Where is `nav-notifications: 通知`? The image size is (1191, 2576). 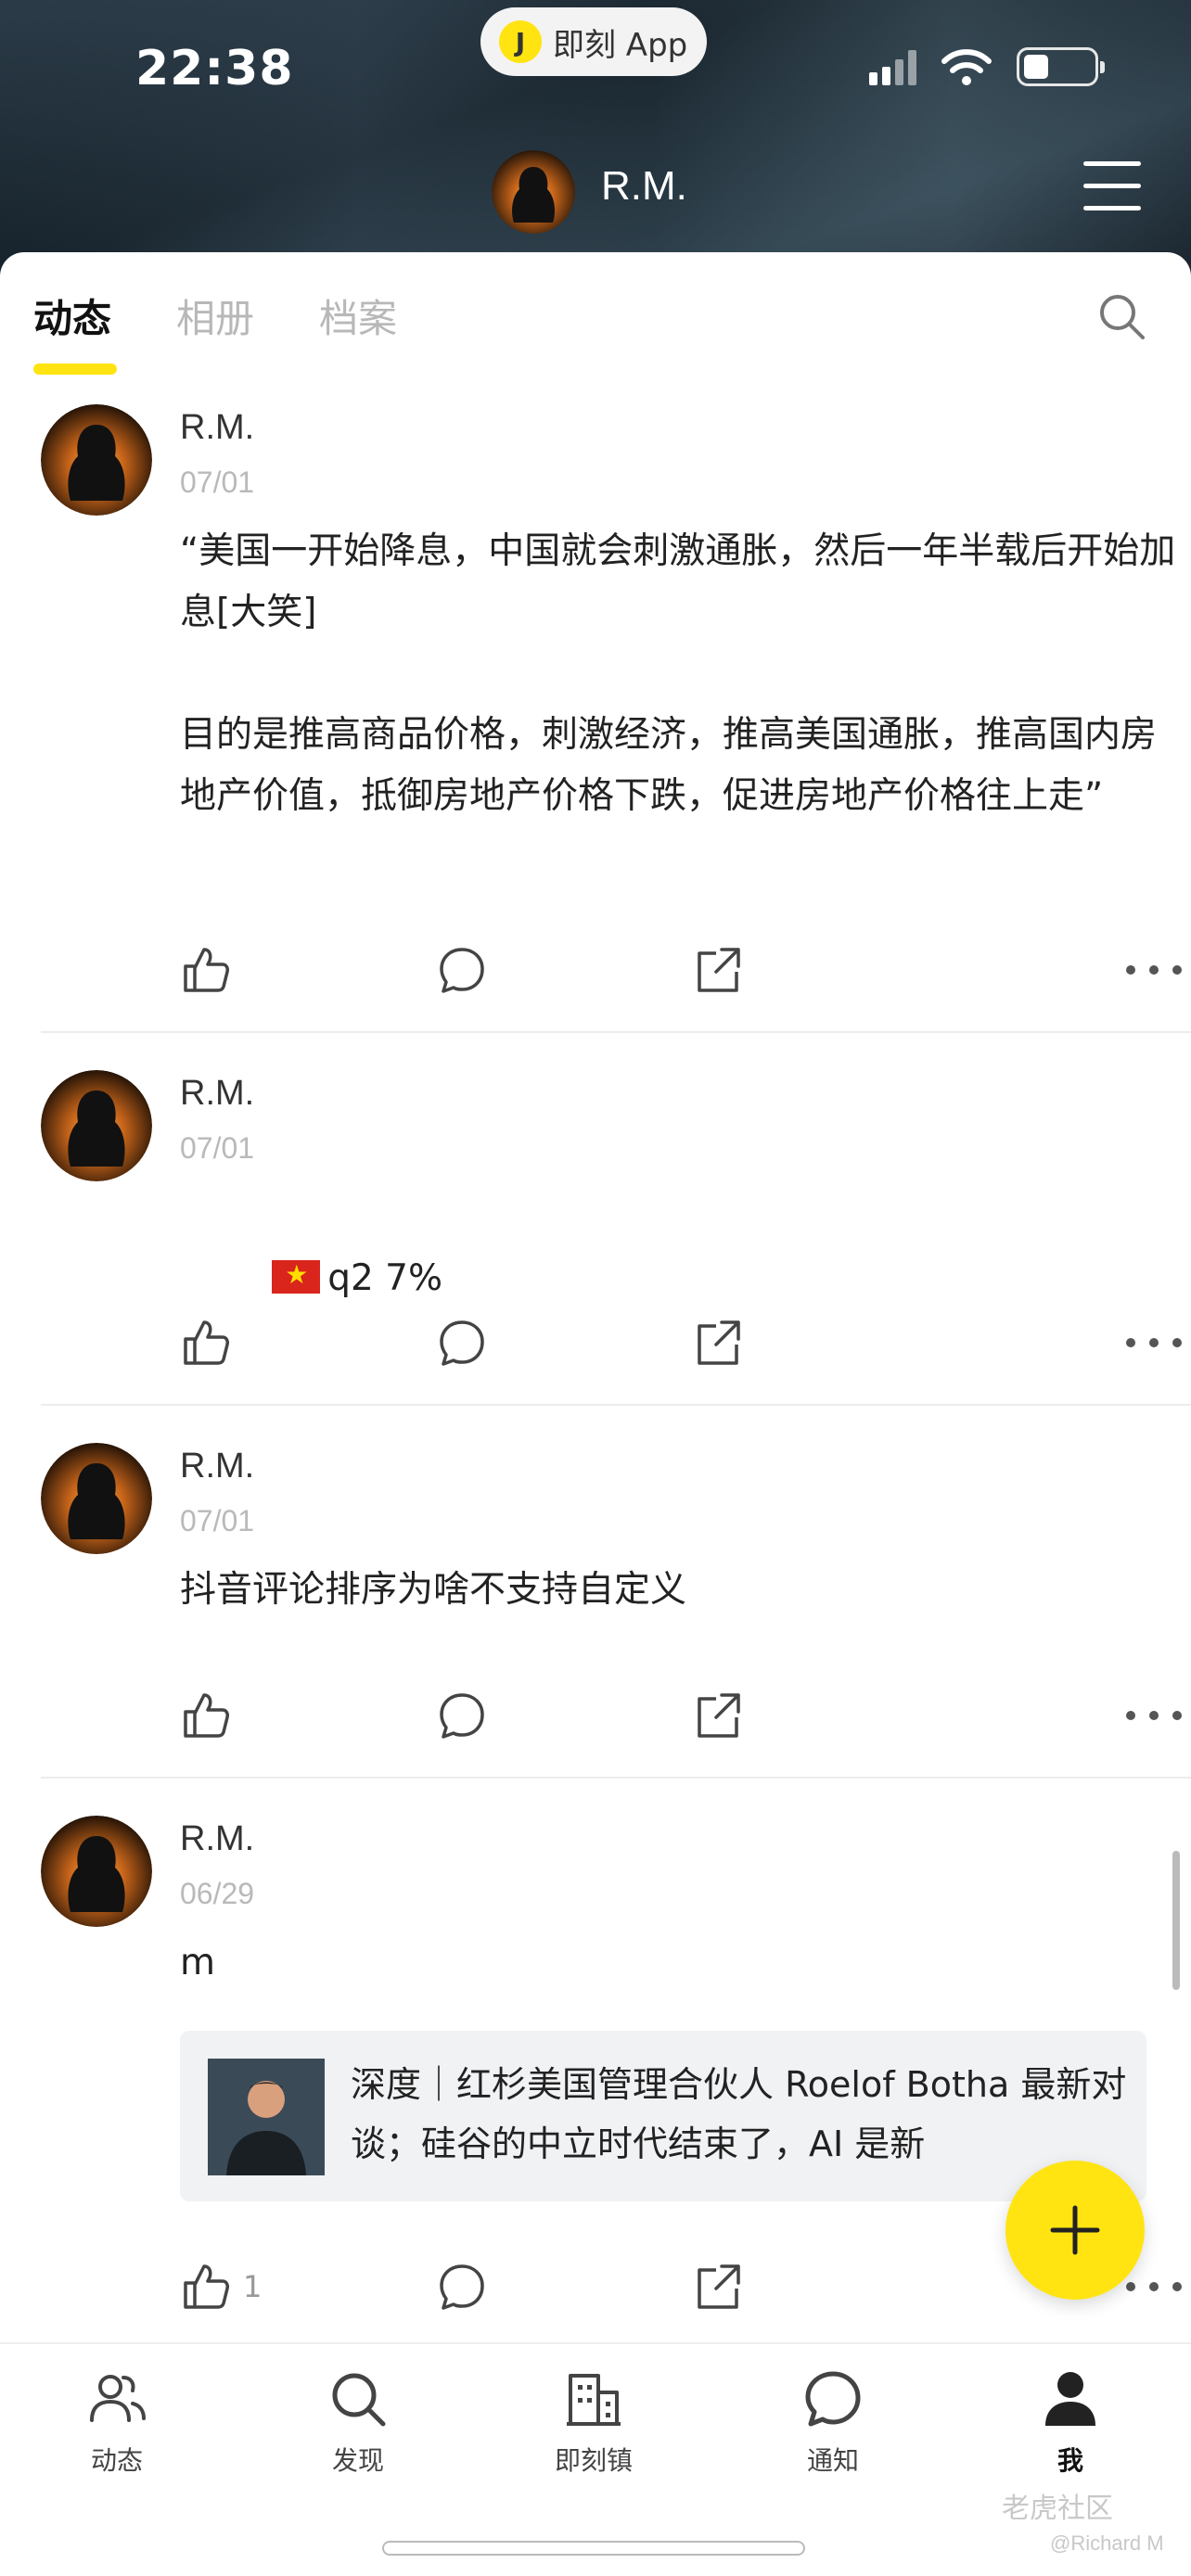
nav-notifications: 通知 is located at coordinates (833, 2423).